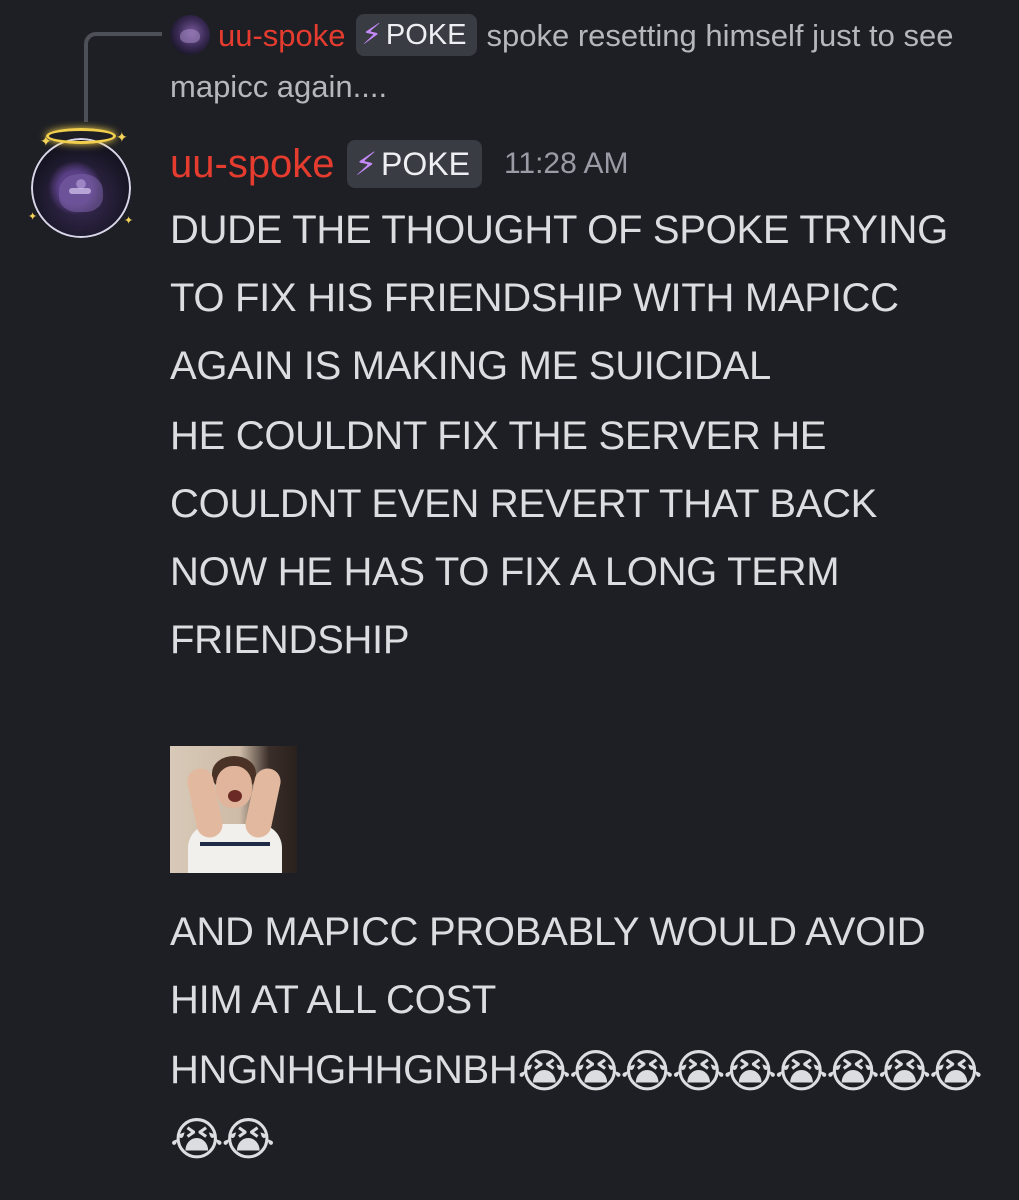 Image resolution: width=1019 pixels, height=1200 pixels. I want to click on message-last-text: HNGNHGHHGNBH, so click(344, 1070).